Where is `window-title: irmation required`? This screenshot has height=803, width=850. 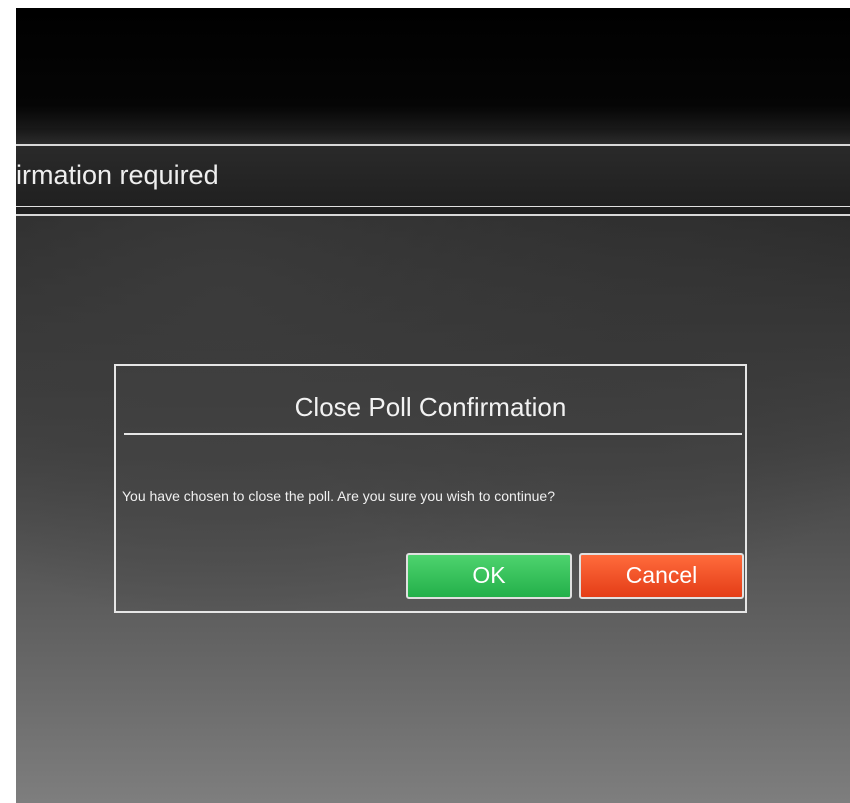
window-title: irmation required is located at coordinates (117, 175).